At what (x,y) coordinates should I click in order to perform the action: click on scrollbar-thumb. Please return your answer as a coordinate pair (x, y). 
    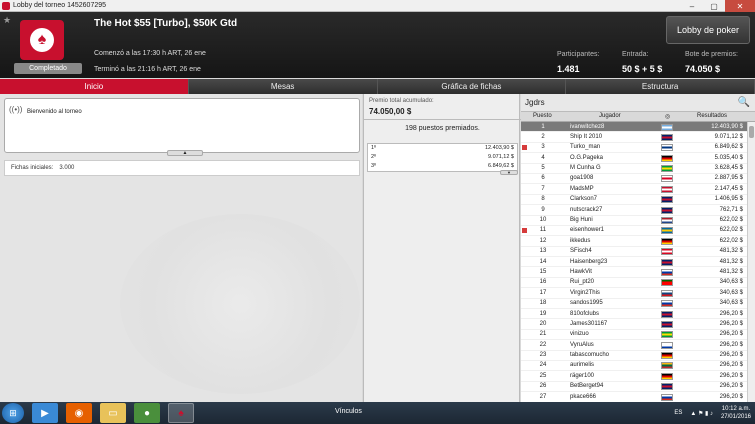
    Looking at the image, I should click on (751, 132).